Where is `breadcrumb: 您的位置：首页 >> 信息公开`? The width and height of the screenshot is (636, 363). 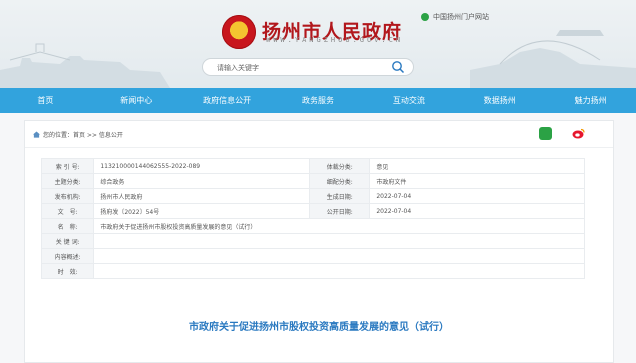
breadcrumb: 您的位置：首页 >> 信息公开 is located at coordinates (78, 134).